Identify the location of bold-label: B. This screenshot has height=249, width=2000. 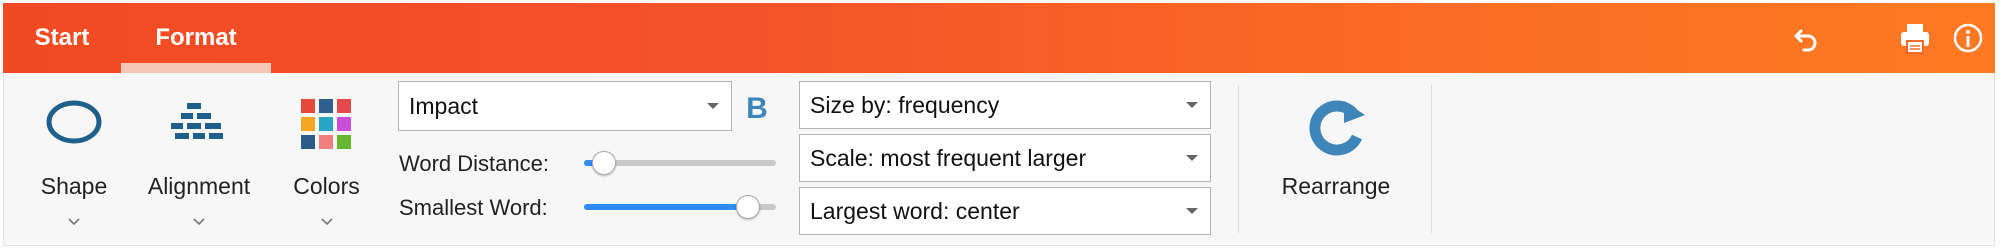
(757, 108).